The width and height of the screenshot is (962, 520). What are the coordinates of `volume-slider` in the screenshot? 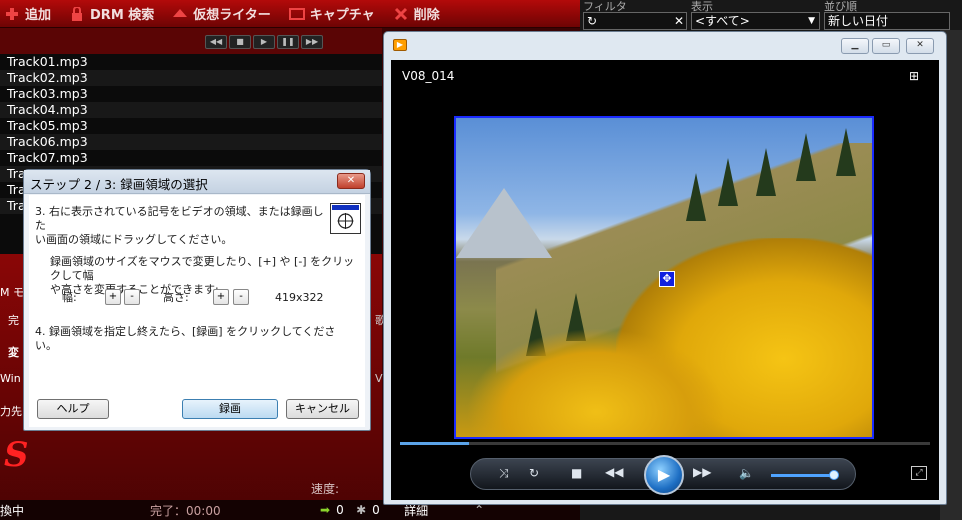 It's located at (802, 475).